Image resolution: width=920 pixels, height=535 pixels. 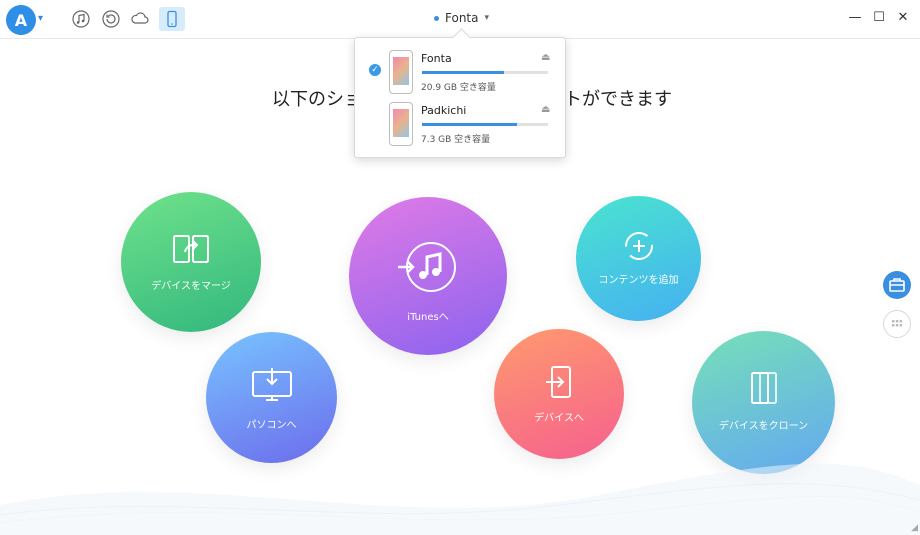 I want to click on cloud-icon, so click(x=140, y=19).